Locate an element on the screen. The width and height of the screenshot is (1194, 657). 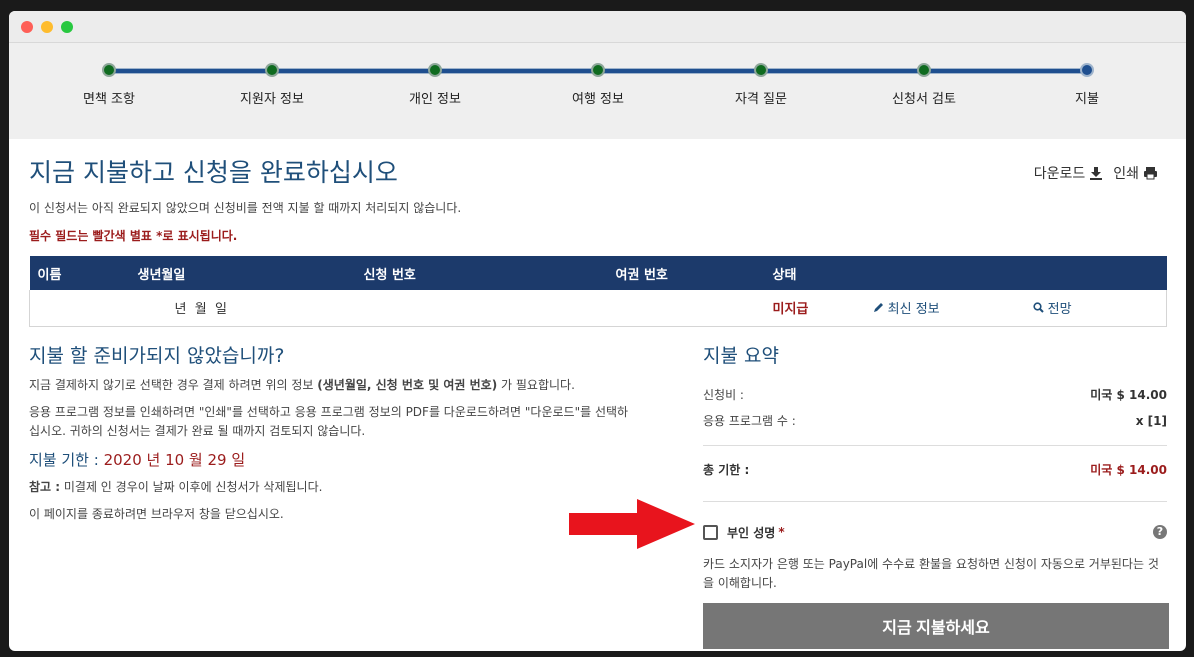
fee-row: 신청비 : 미국 $ 14.00 is located at coordinates (935, 395).